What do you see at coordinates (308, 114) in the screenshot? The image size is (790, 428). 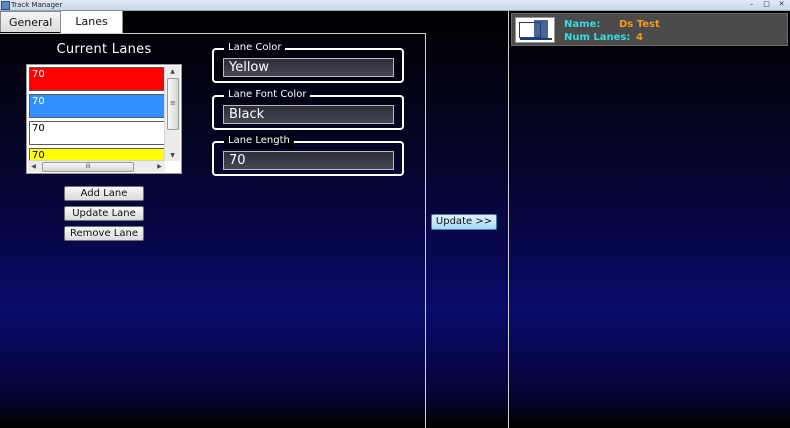 I see `lane-font-color-field: Black` at bounding box center [308, 114].